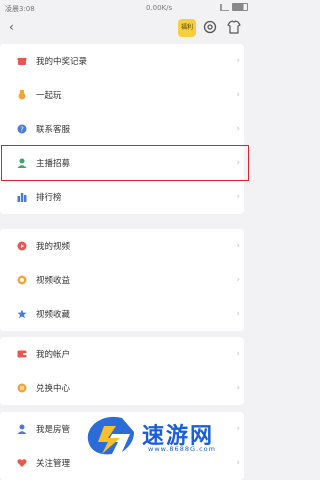  I want to click on medal-icon, so click(22, 95).